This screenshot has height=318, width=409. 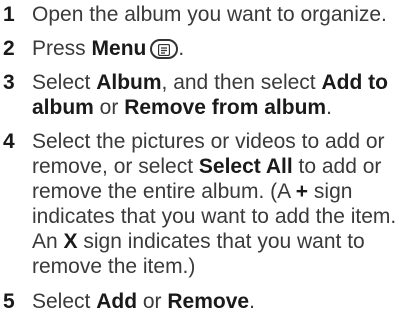 I want to click on step-3-or: or, so click(x=109, y=107).